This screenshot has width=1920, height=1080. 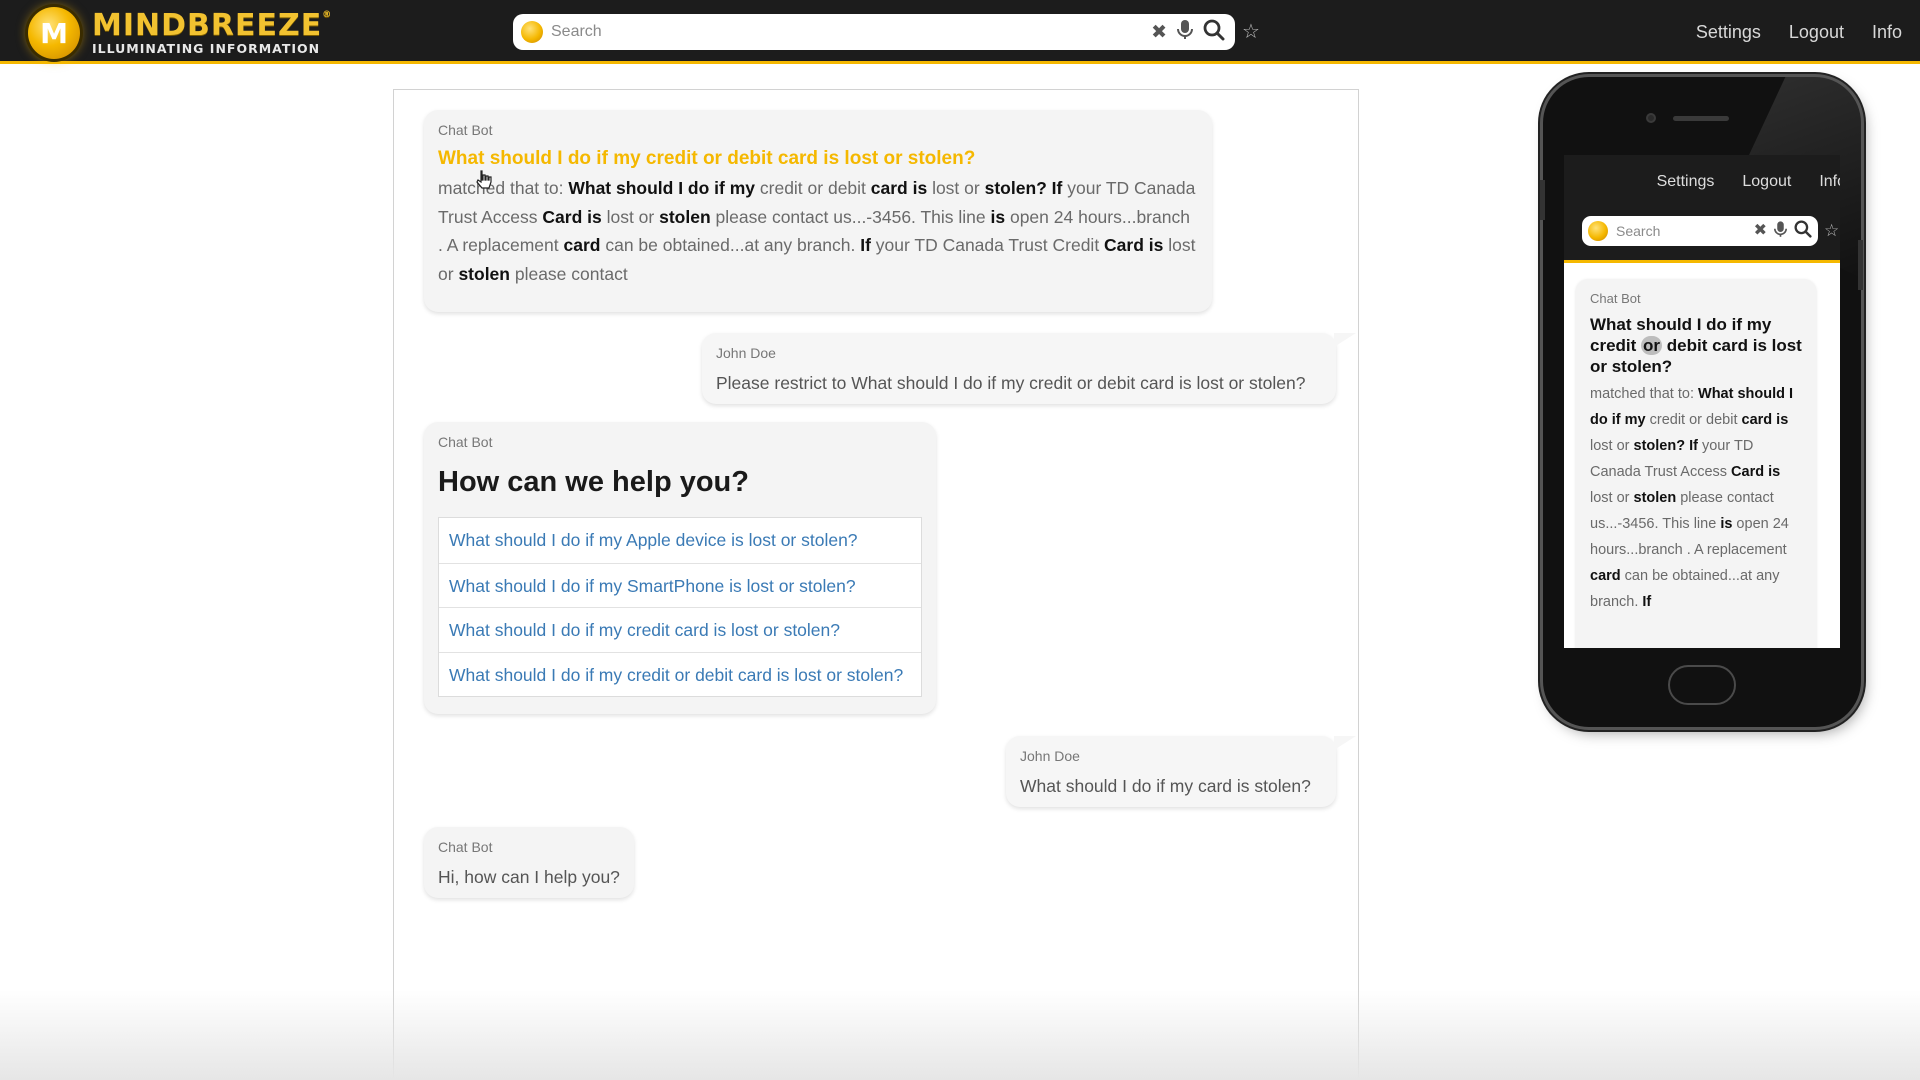 What do you see at coordinates (1165, 786) in the screenshot?
I see `message-text: What should I do if my card is stolen?` at bounding box center [1165, 786].